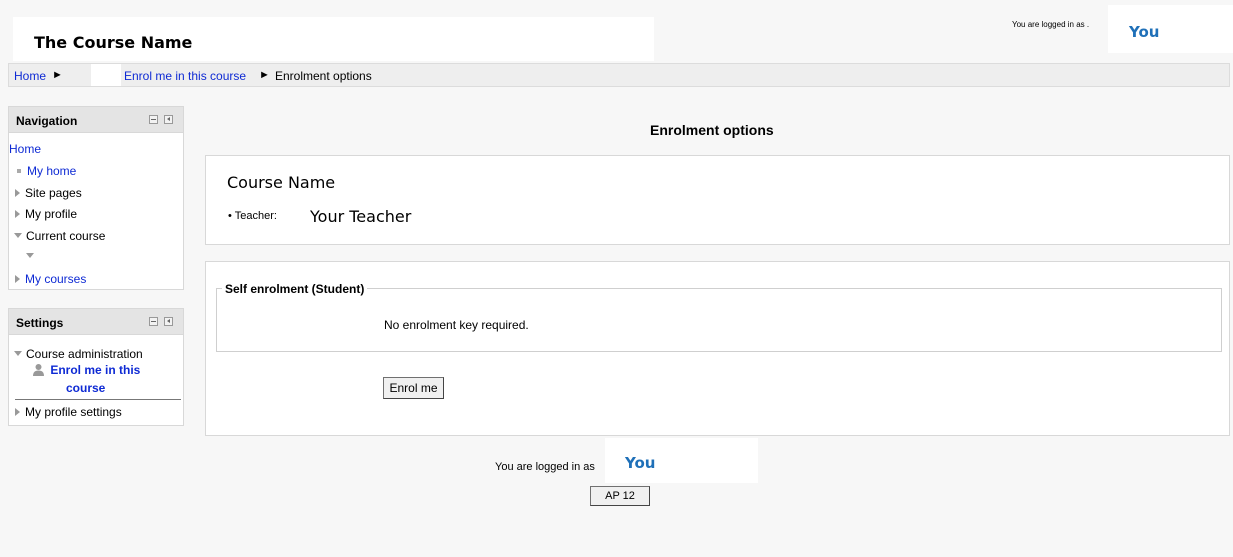 The width and height of the screenshot is (1233, 557). Describe the element at coordinates (413, 388) in the screenshot. I see `enrol-me-button: Enrol me` at that location.